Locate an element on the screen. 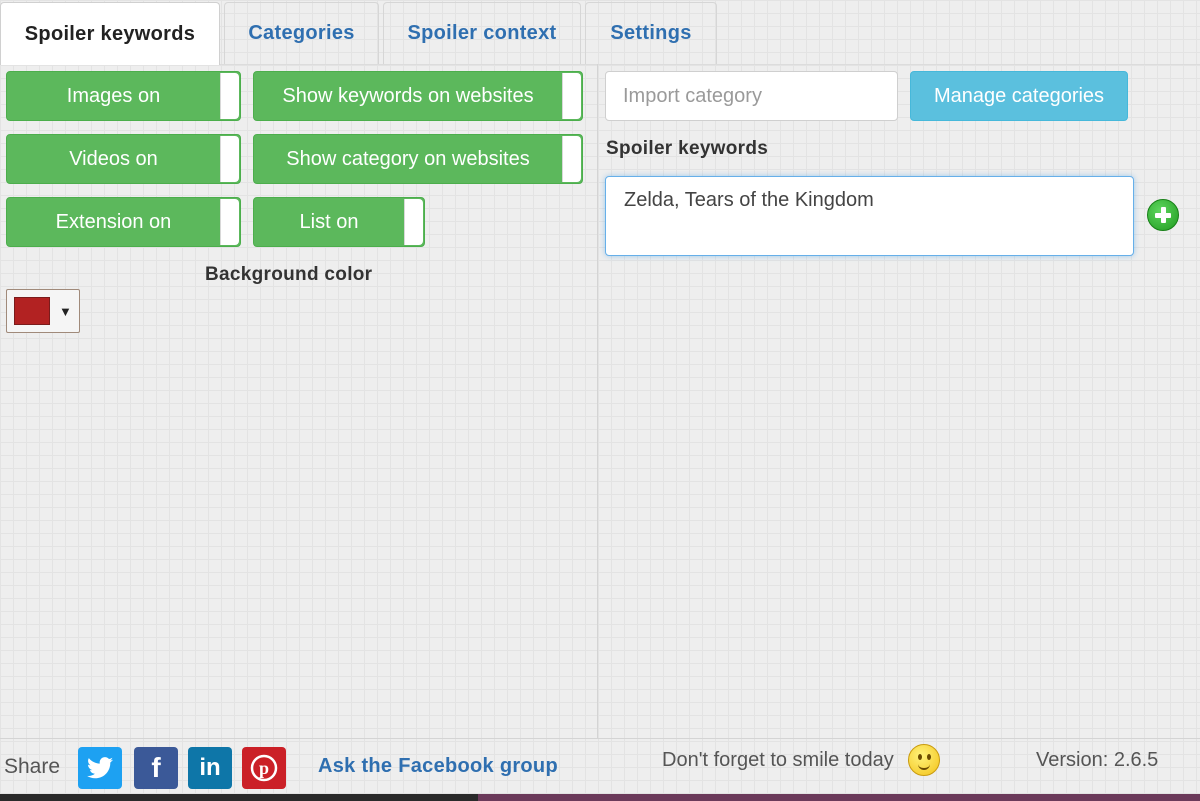 The height and width of the screenshot is (801, 1200). twitter-icon is located at coordinates (100, 768).